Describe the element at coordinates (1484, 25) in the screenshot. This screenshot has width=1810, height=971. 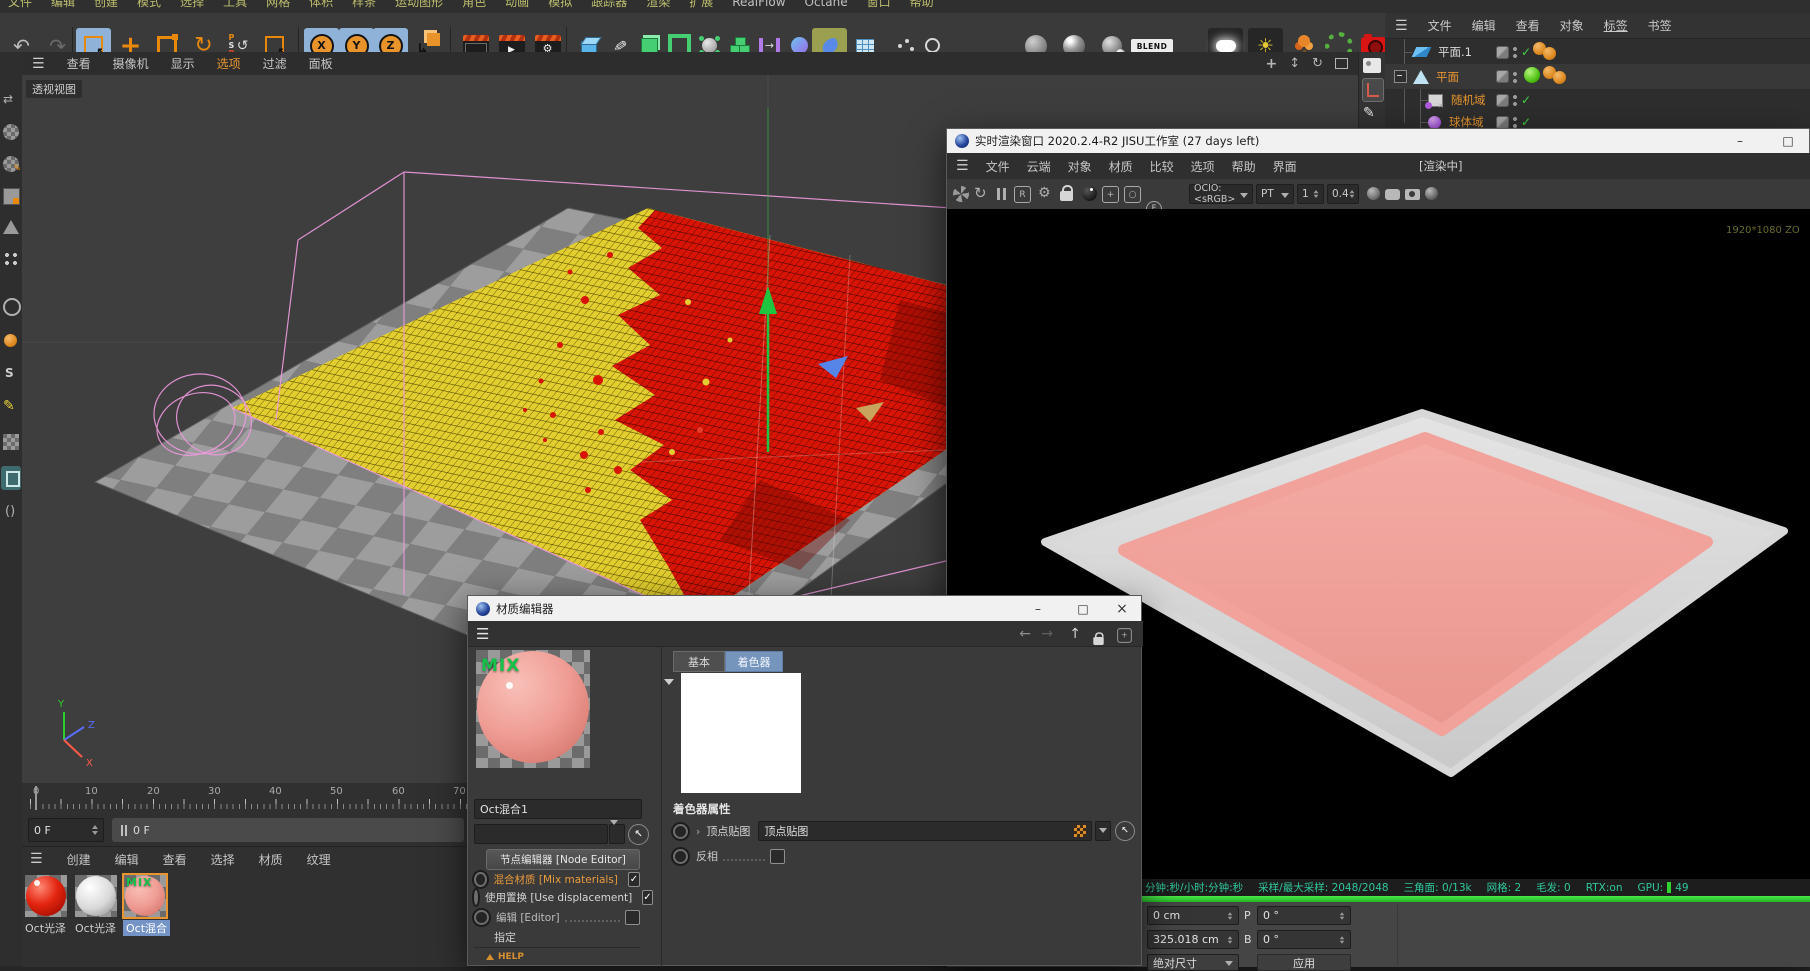
I see `om-menu-edit: 编辑` at that location.